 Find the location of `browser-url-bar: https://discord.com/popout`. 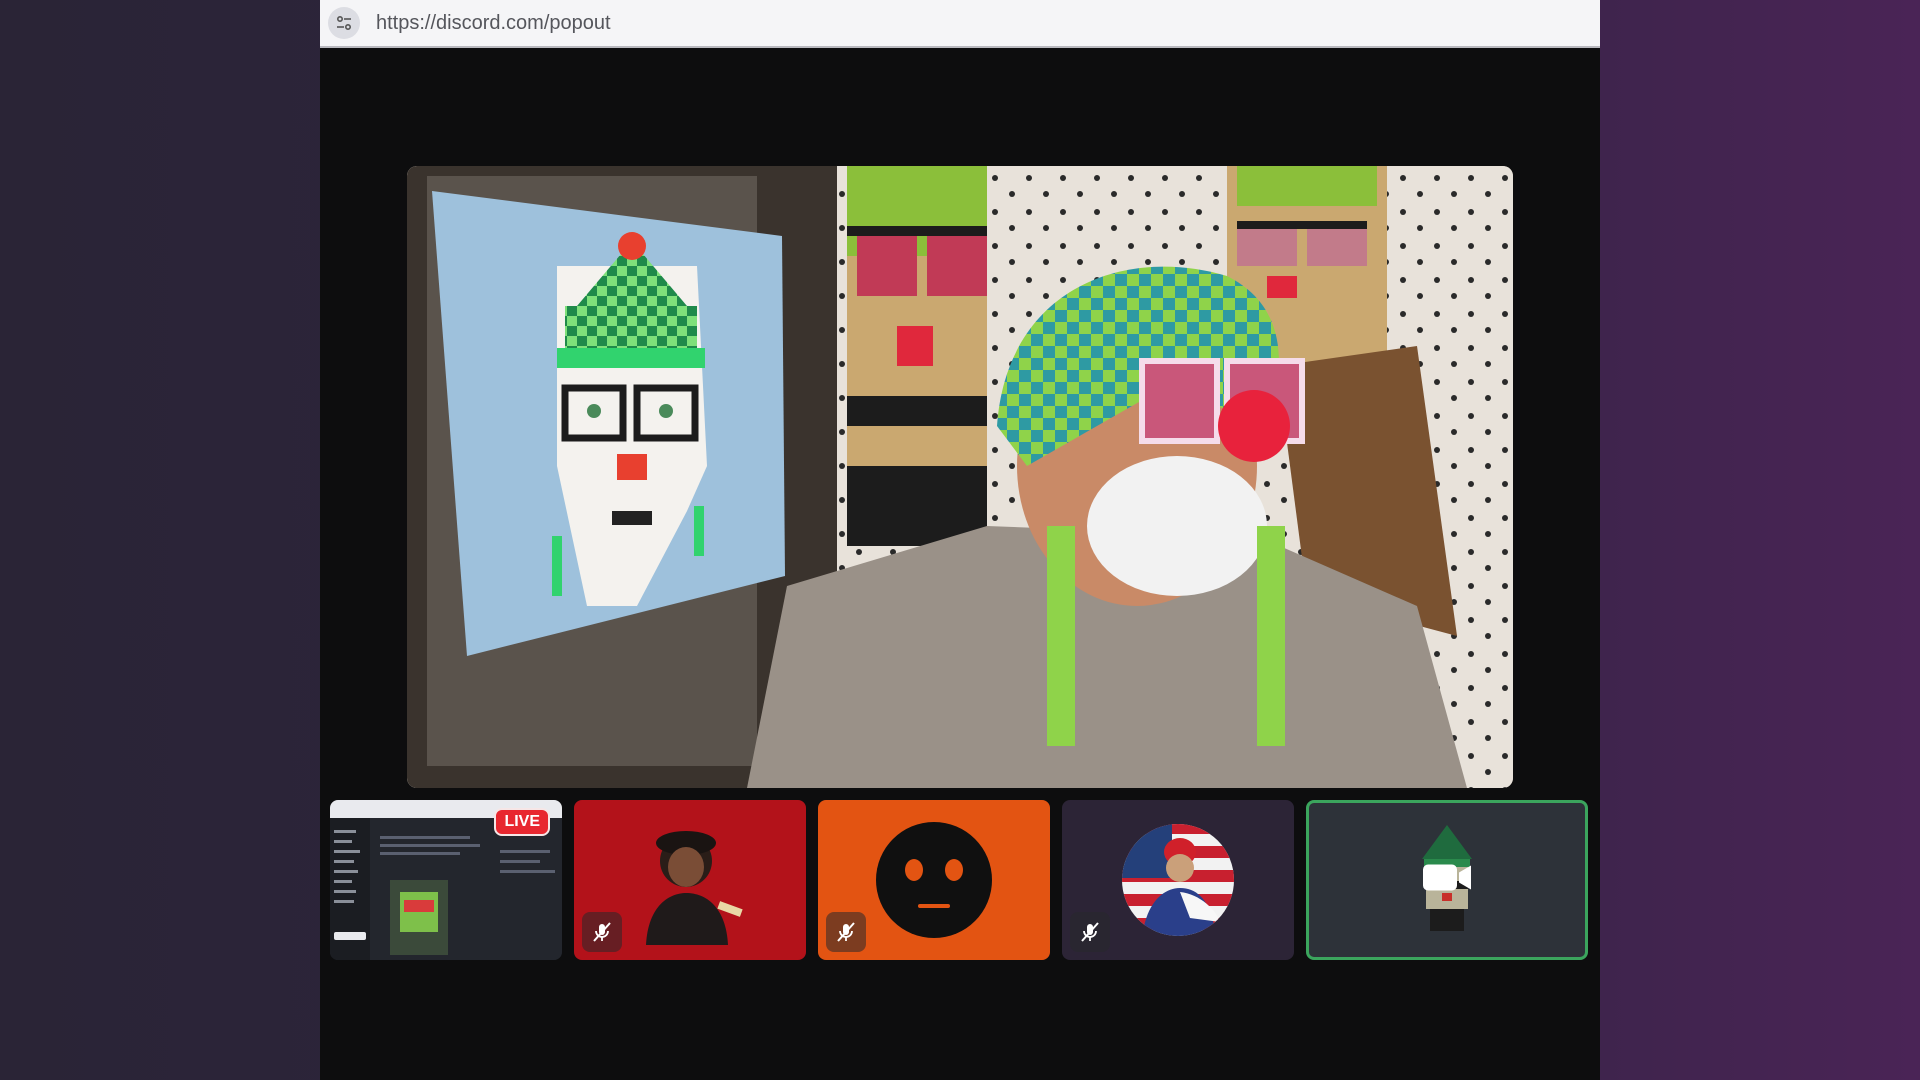

browser-url-bar: https://discord.com/popout is located at coordinates (960, 24).